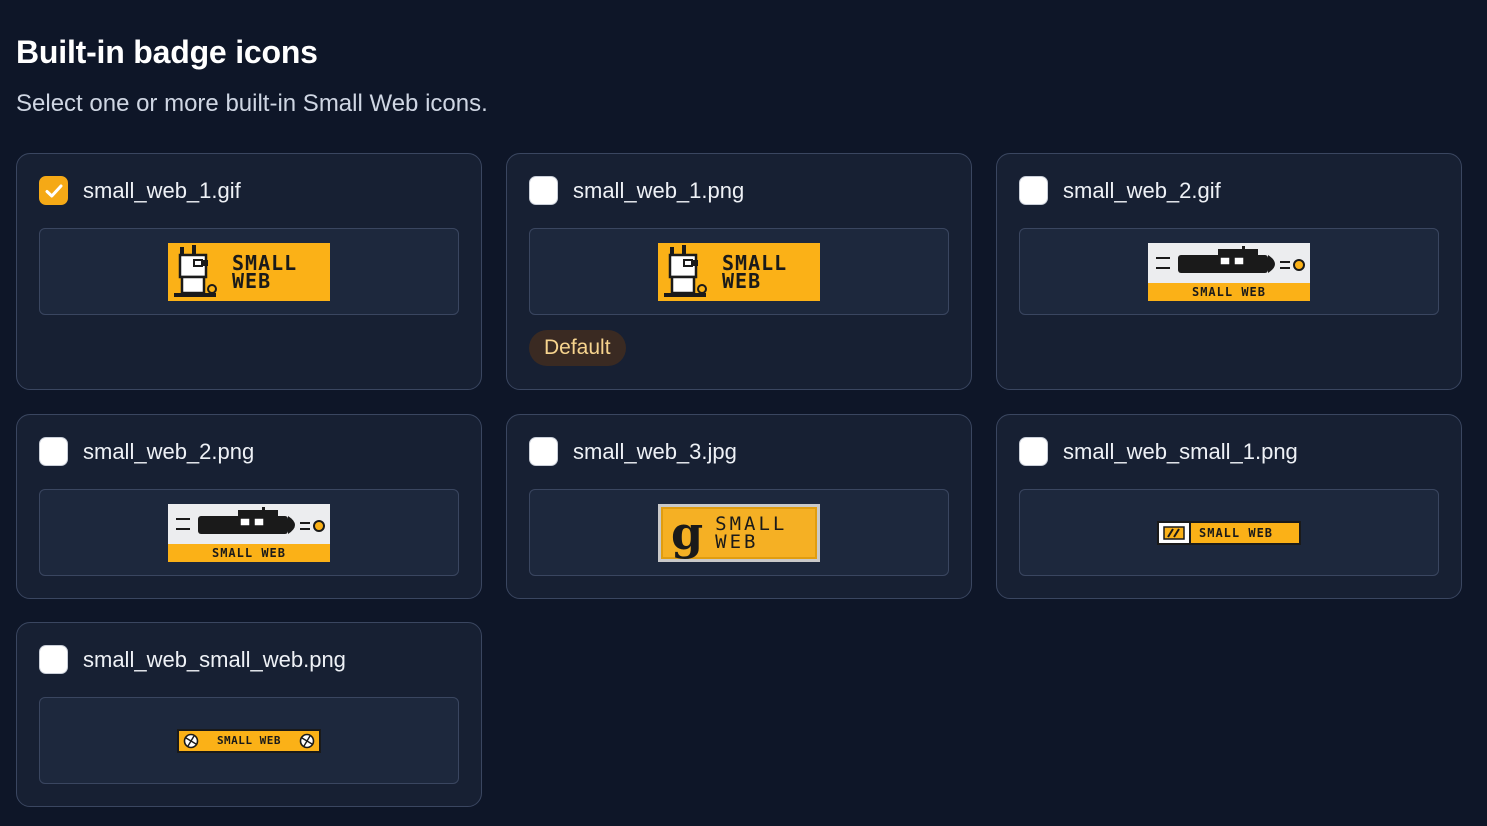 The image size is (1487, 826). I want to click on icon-file-name: small_web_2.png, so click(169, 451).